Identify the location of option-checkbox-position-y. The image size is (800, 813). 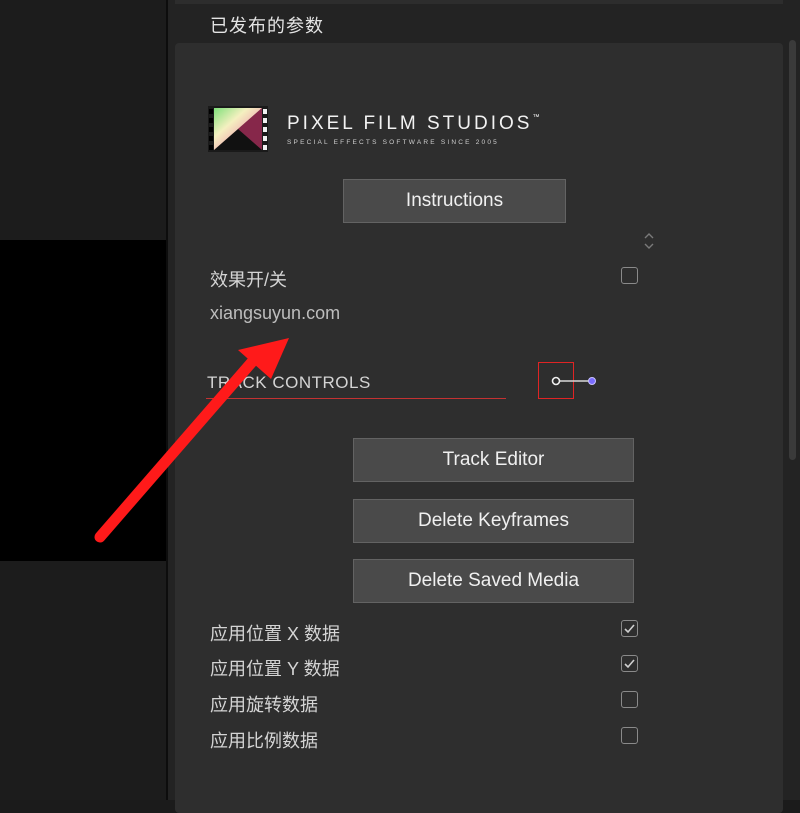
(629, 663).